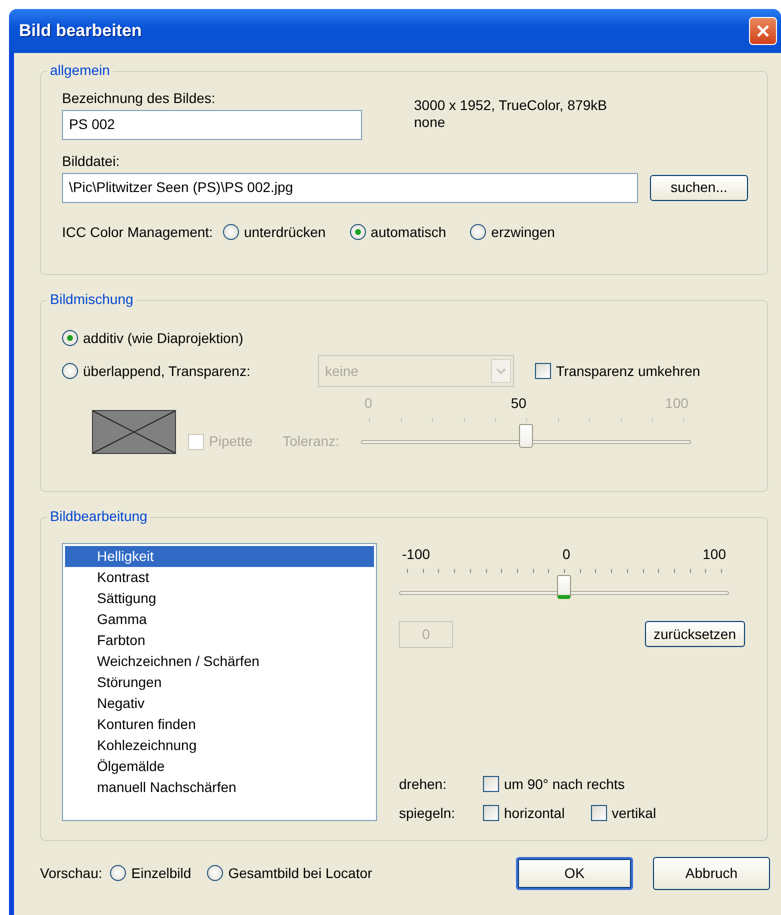 The image size is (781, 915). Describe the element at coordinates (564, 784) in the screenshot. I see `checkbox-label: um 90° nach rechts` at that location.